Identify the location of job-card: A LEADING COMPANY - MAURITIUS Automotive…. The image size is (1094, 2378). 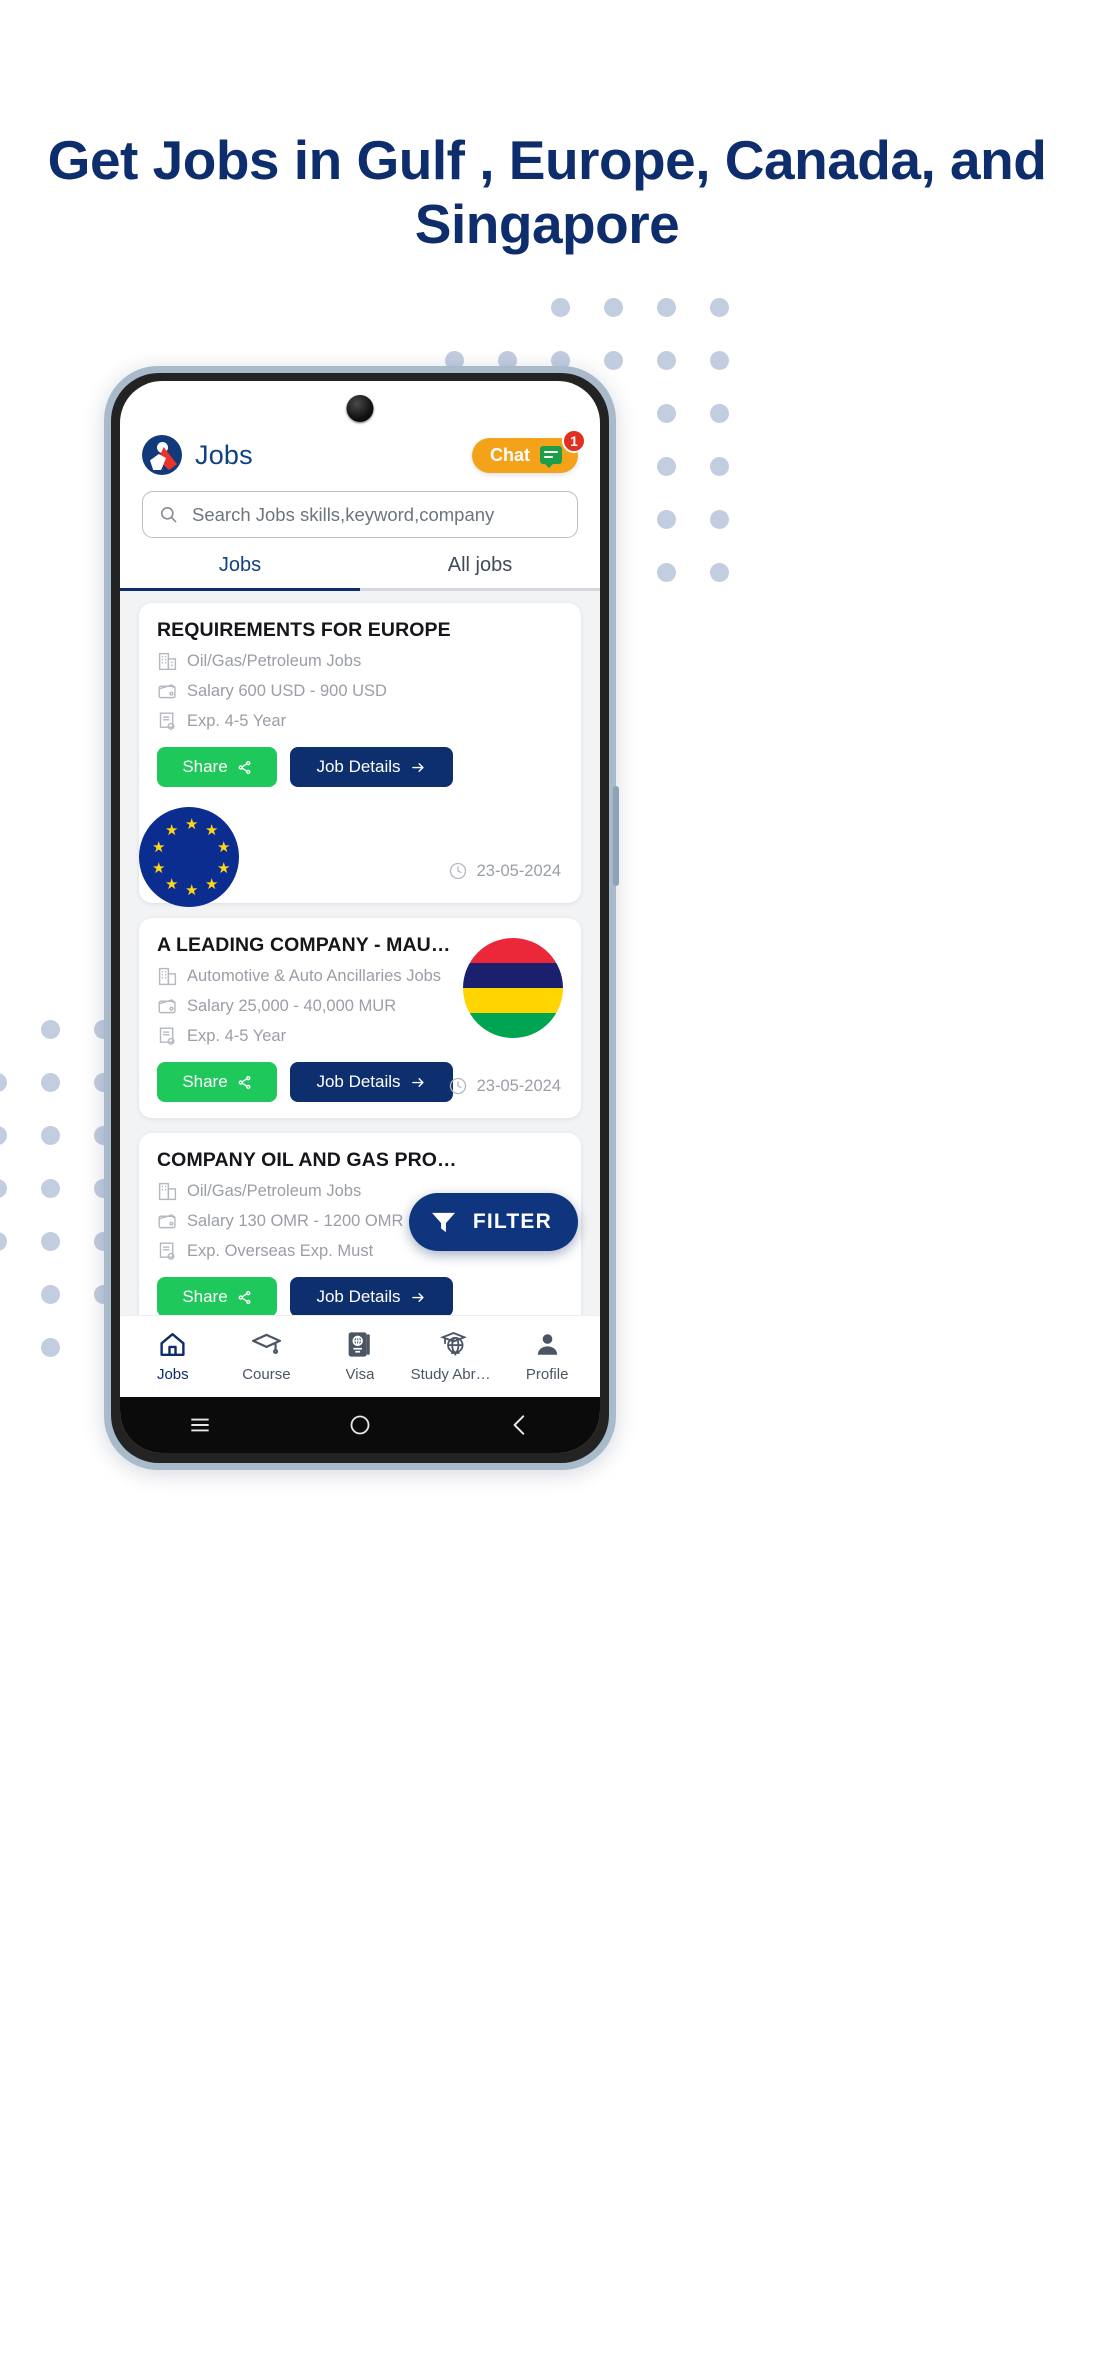
(360, 1018).